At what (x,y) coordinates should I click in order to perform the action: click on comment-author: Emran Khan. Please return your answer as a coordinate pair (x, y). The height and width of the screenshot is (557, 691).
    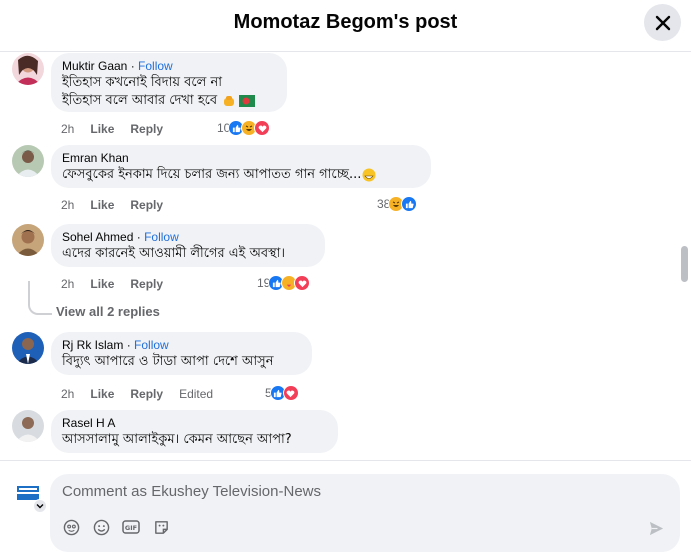
    Looking at the image, I should click on (95, 158).